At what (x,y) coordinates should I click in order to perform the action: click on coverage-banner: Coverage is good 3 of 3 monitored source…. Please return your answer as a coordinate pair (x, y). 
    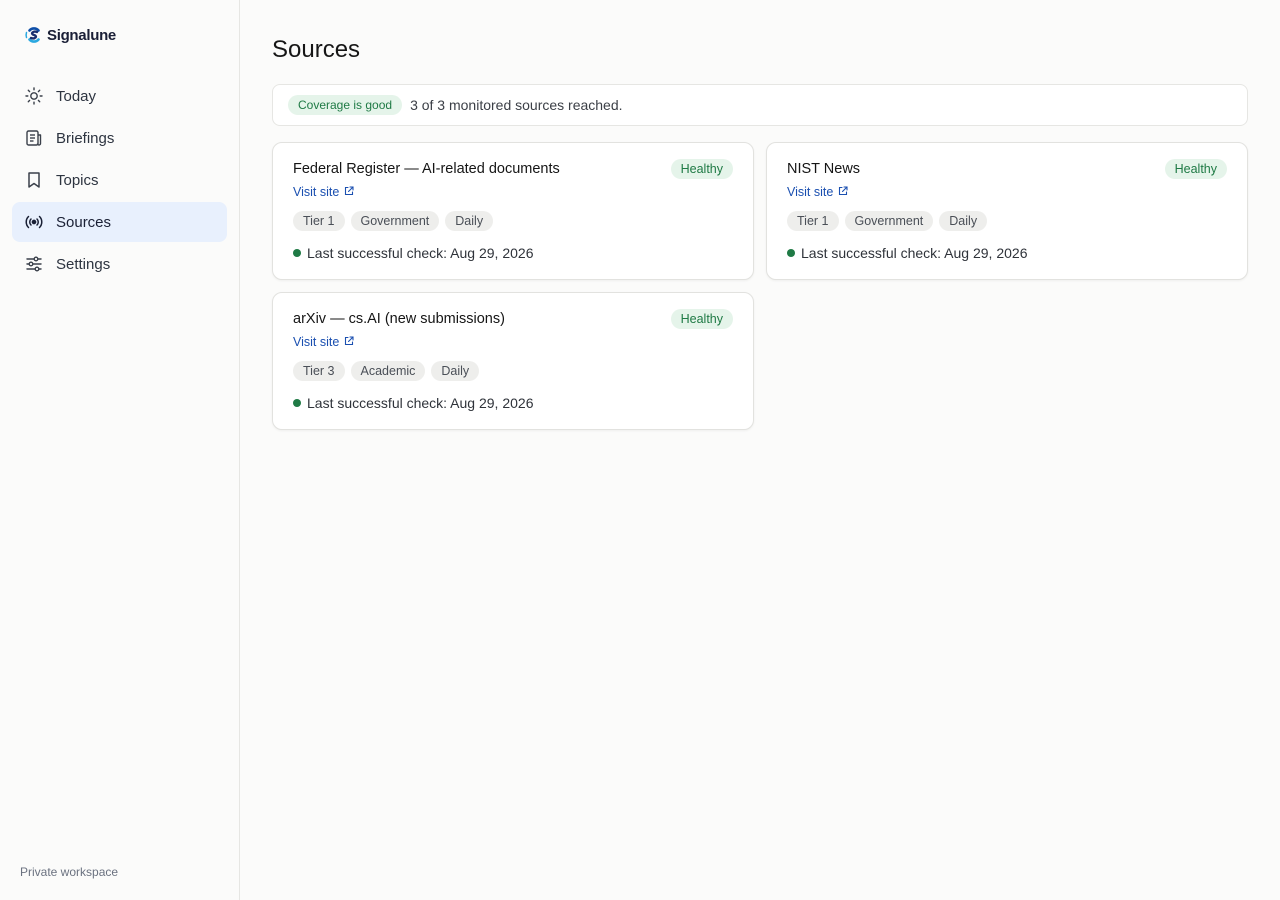
    Looking at the image, I should click on (760, 105).